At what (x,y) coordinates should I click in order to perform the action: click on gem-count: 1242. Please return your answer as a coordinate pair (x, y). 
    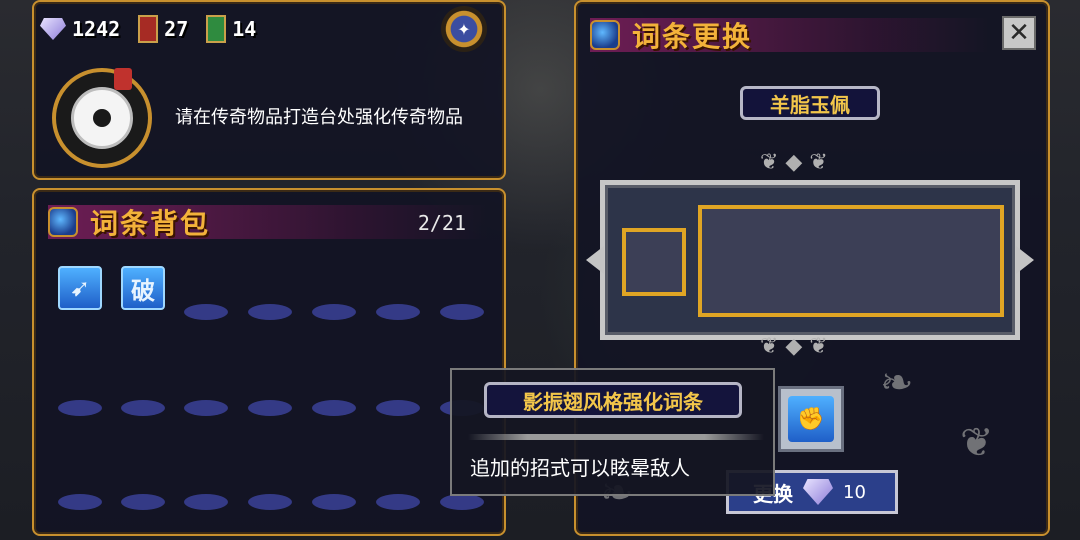
    Looking at the image, I should click on (96, 29).